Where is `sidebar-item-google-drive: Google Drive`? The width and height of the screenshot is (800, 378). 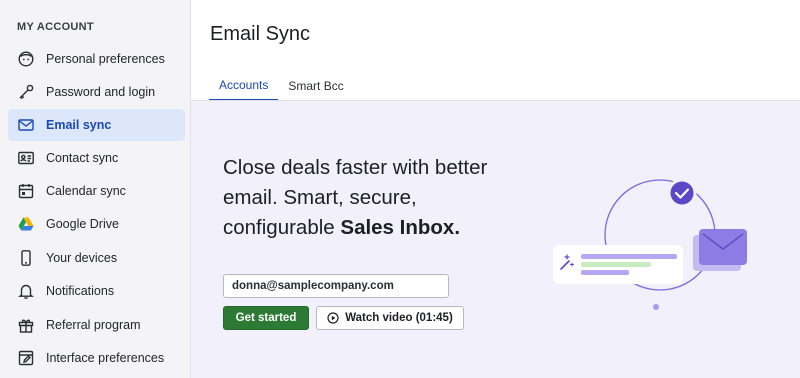 sidebar-item-google-drive: Google Drive is located at coordinates (96, 224).